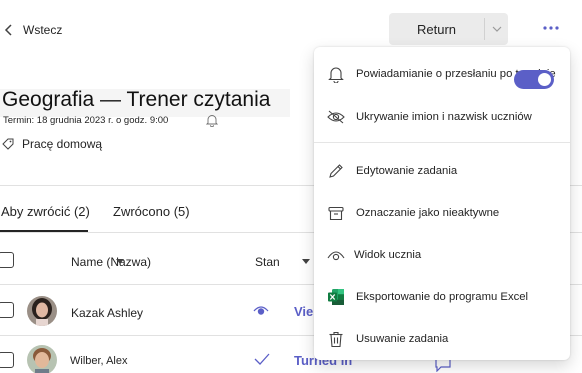 The width and height of the screenshot is (582, 373). Describe the element at coordinates (436, 29) in the screenshot. I see `return-button: Return` at that location.